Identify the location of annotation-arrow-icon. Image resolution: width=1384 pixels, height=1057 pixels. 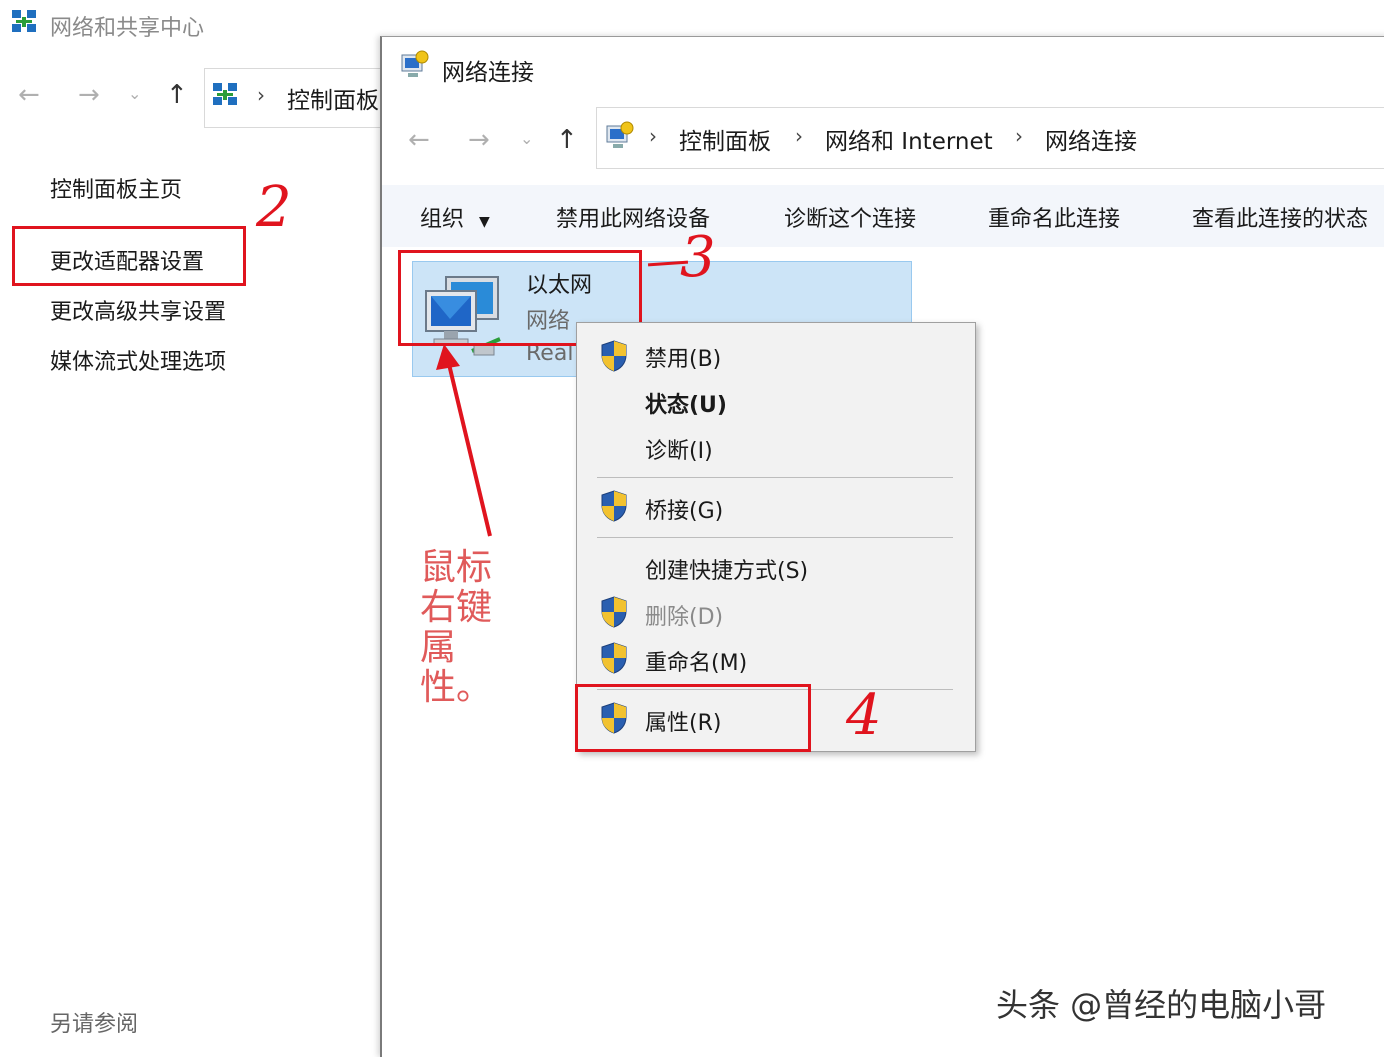
(464, 440).